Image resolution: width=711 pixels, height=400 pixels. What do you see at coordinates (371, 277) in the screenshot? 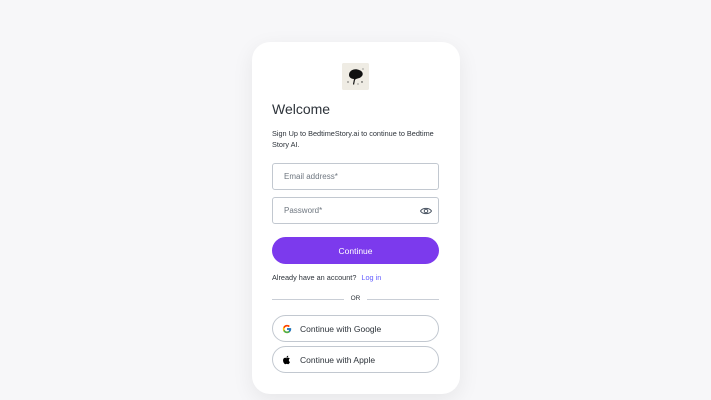
I see `login-link: Log in` at bounding box center [371, 277].